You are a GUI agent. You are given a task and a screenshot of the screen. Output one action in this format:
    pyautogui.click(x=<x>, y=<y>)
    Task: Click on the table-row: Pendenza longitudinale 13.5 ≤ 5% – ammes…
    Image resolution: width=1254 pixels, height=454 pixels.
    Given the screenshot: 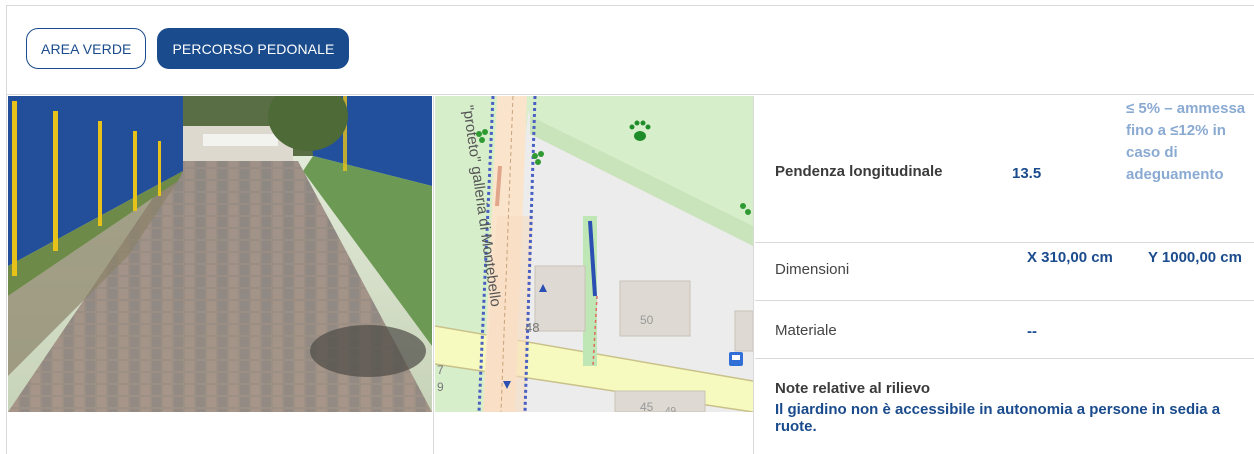 What is the action you would take?
    pyautogui.click(x=1004, y=169)
    